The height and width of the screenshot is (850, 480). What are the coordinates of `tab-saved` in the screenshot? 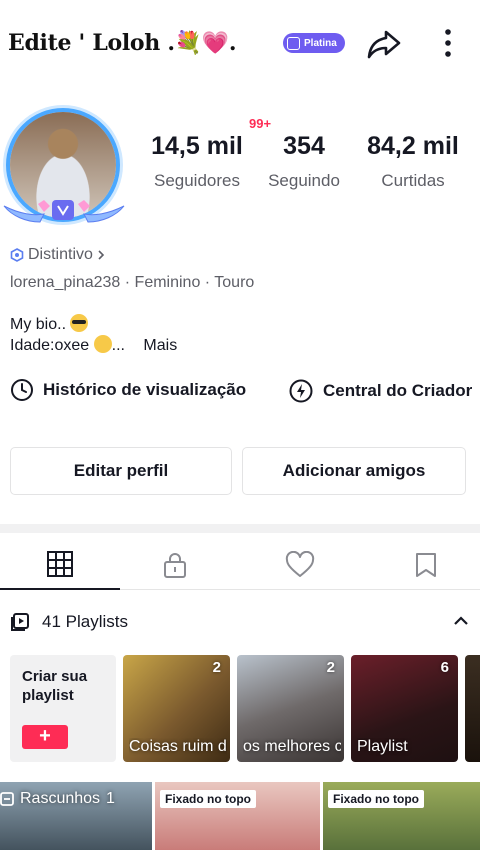 It's located at (423, 565).